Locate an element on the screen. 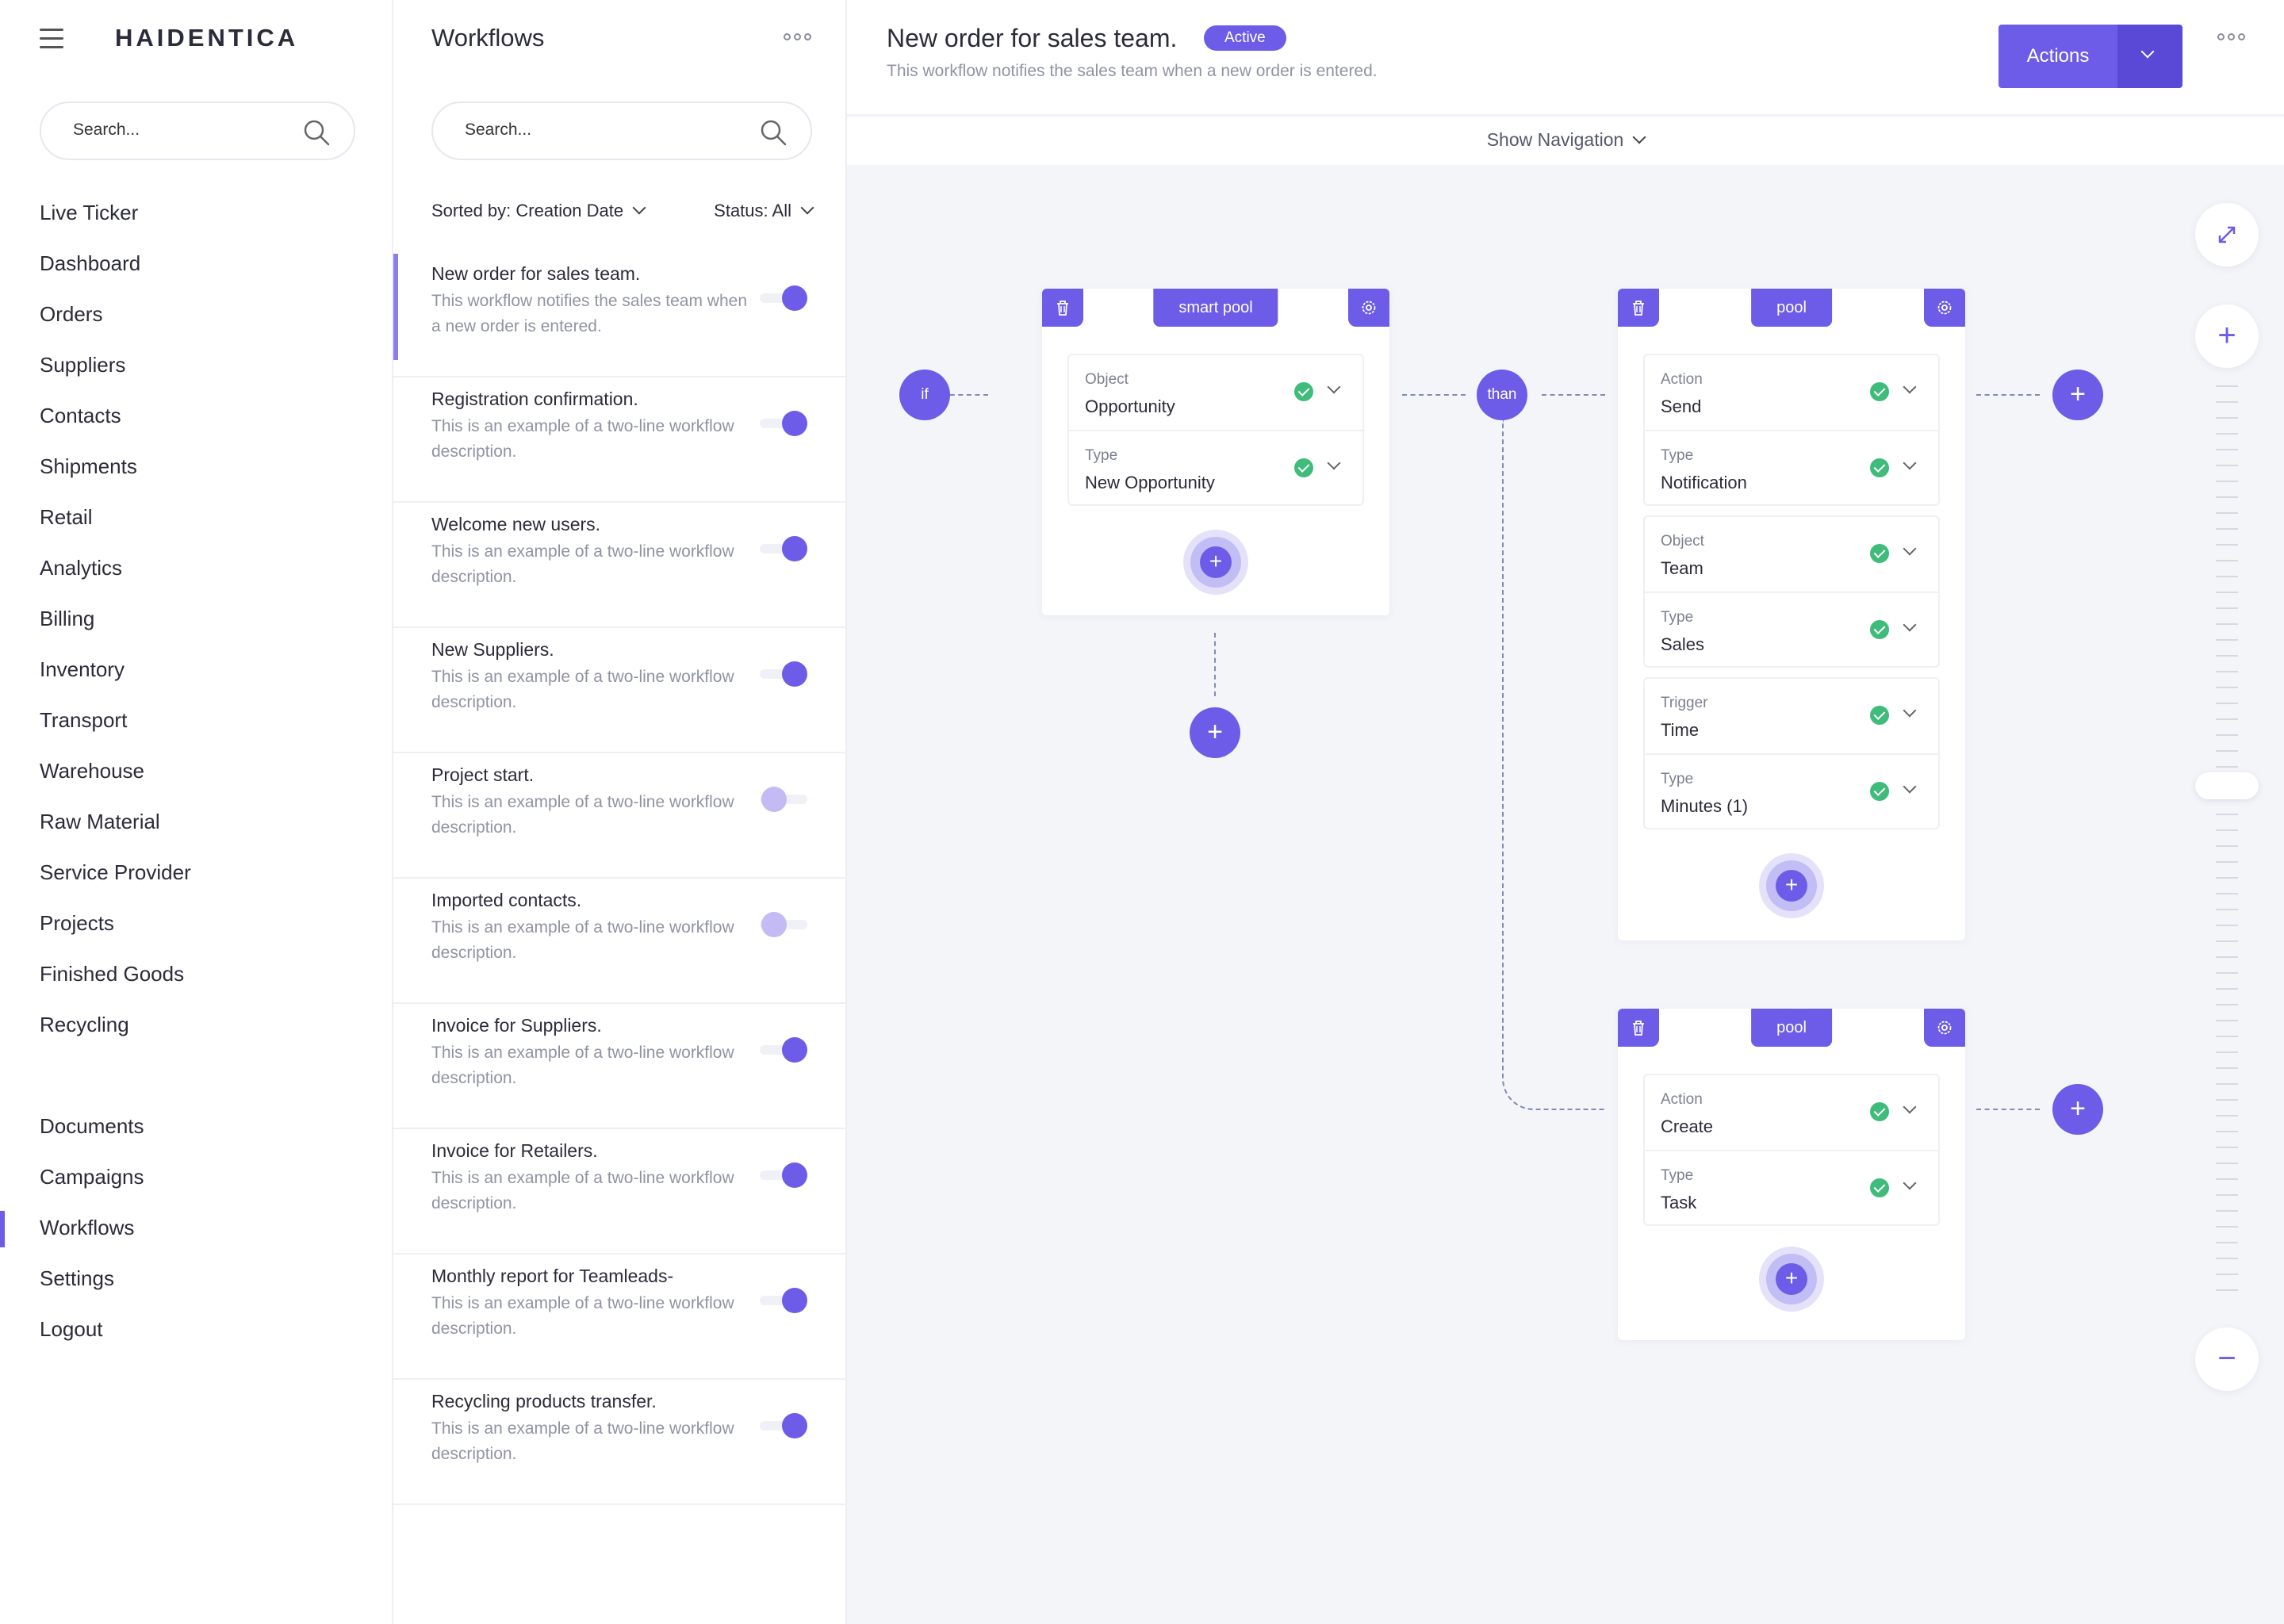  nav-item-billing: Billing is located at coordinates (115, 618).